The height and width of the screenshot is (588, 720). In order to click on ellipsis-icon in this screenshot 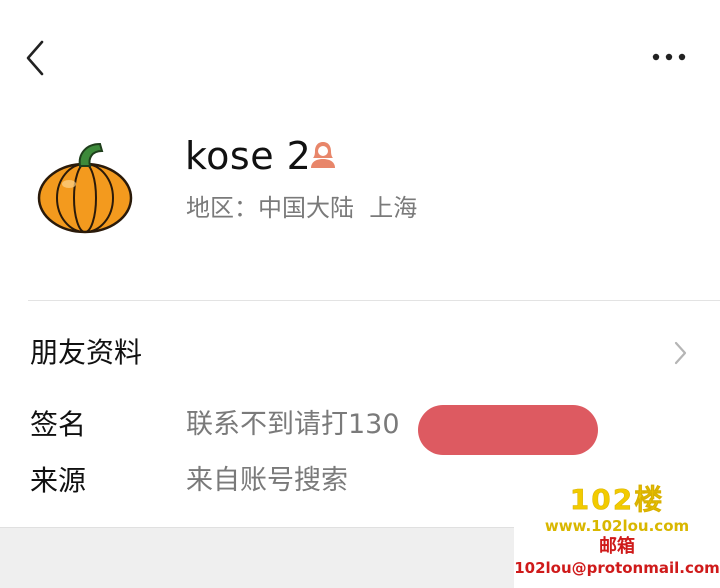, I will do `click(669, 57)`.